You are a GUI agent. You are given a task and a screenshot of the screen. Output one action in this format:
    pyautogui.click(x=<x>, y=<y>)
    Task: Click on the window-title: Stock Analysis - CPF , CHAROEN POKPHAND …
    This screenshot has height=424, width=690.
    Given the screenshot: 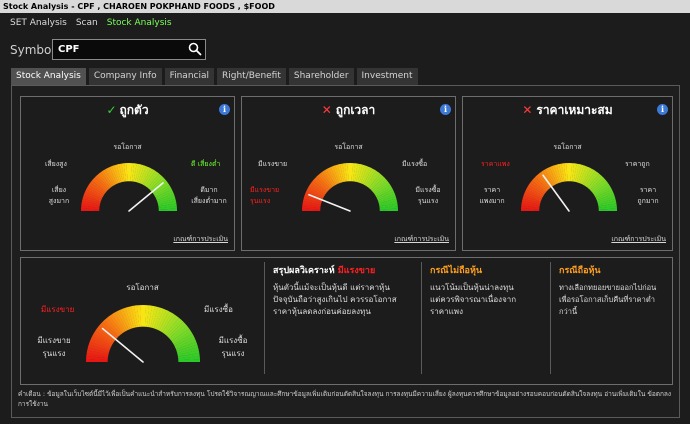 What is the action you would take?
    pyautogui.click(x=345, y=6)
    